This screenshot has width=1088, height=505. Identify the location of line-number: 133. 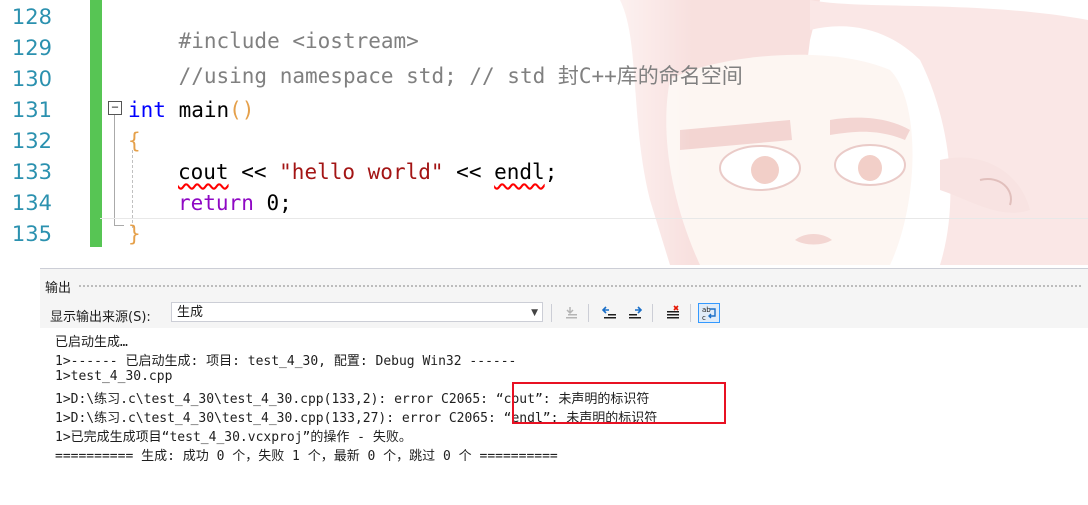
(31, 172).